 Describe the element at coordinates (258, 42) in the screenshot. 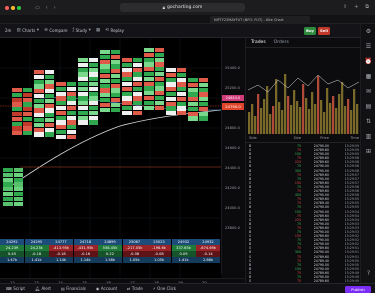

I see `tab-trades: Trades` at that location.